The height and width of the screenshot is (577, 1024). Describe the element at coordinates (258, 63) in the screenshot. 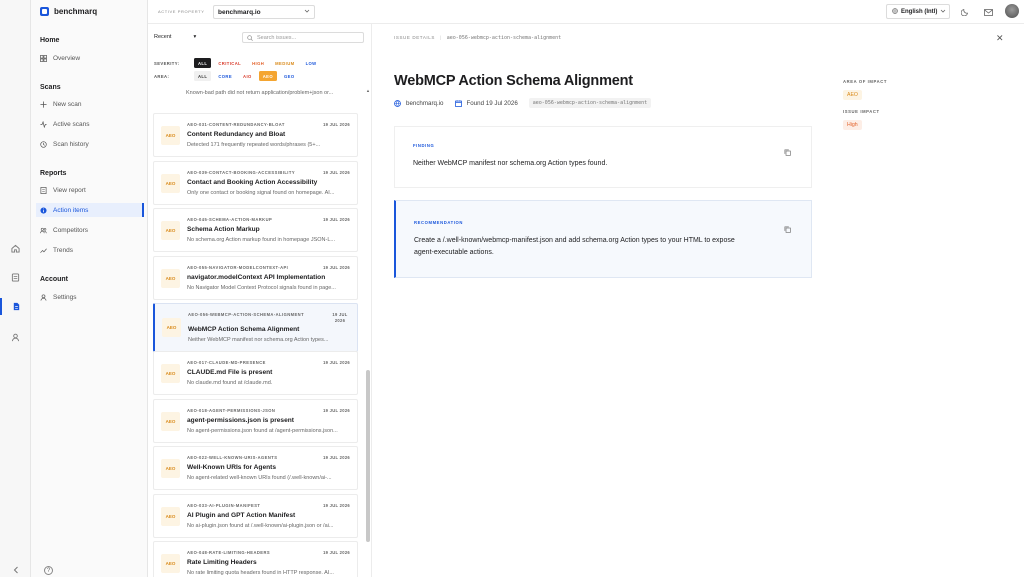

I see `severity-chip-high: HIGH` at that location.